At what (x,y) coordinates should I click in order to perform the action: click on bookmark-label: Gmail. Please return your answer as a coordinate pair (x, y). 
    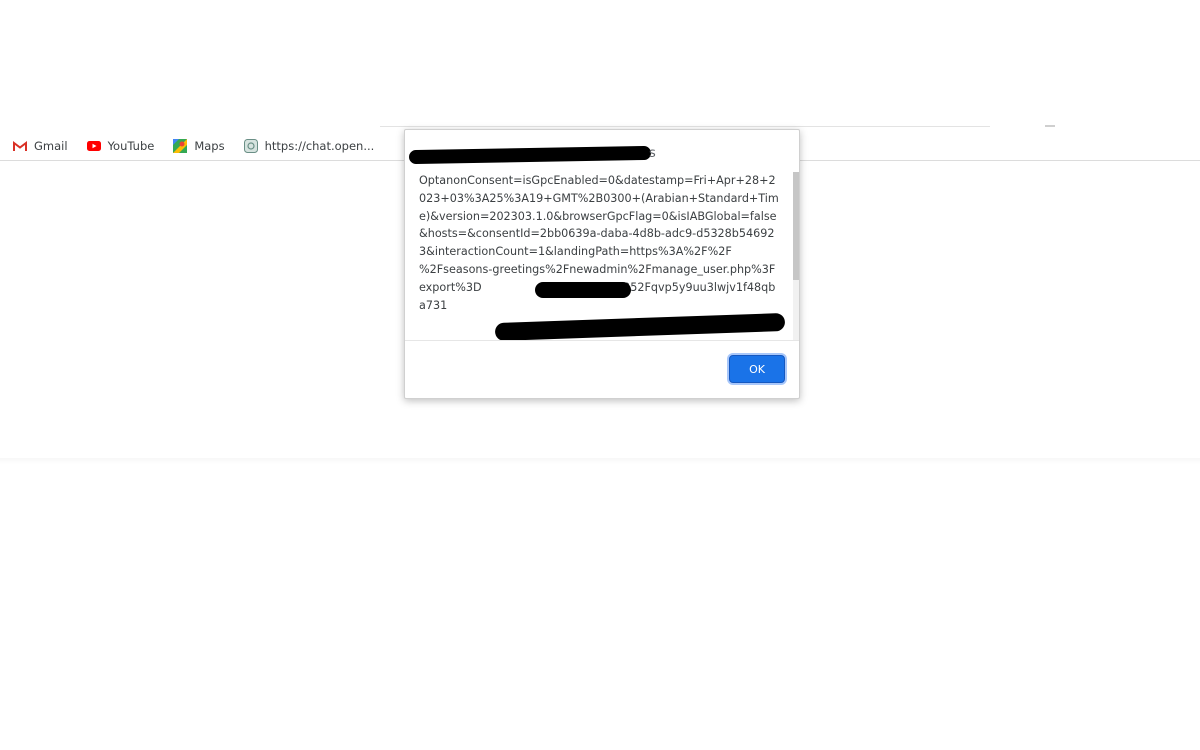
    Looking at the image, I should click on (51, 146).